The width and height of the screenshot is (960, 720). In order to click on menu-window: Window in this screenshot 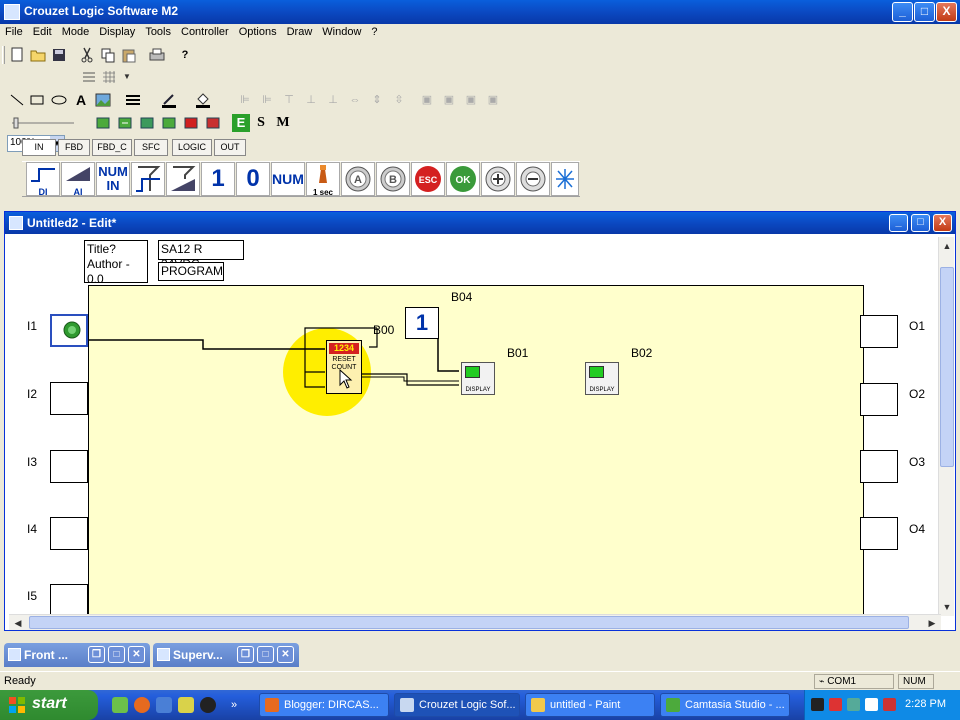, I will do `click(341, 31)`.